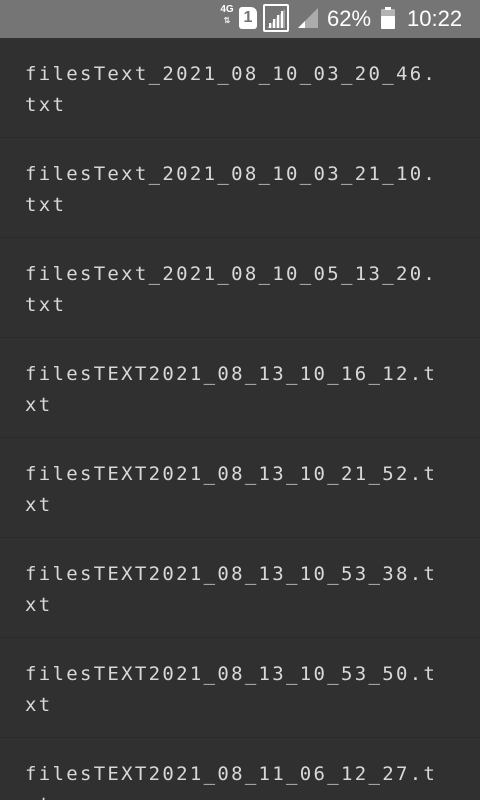 Image resolution: width=480 pixels, height=800 pixels. Describe the element at coordinates (231, 89) in the screenshot. I see `file-name: filesText_2021_08_10_03_20_46.txt` at that location.